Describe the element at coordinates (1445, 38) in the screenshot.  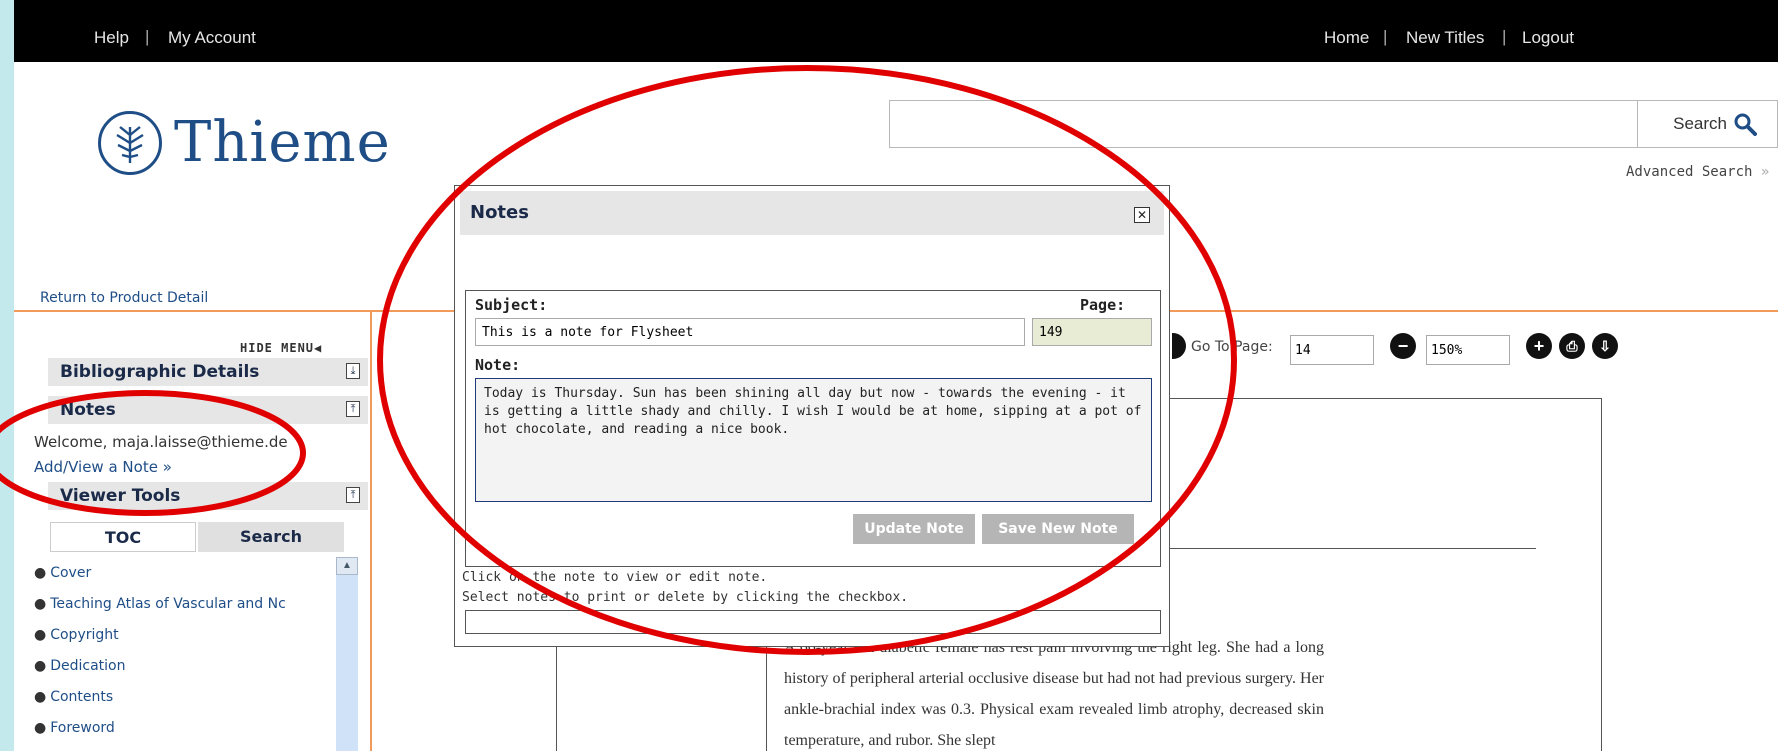
I see `new-titles-link: New Titles` at that location.